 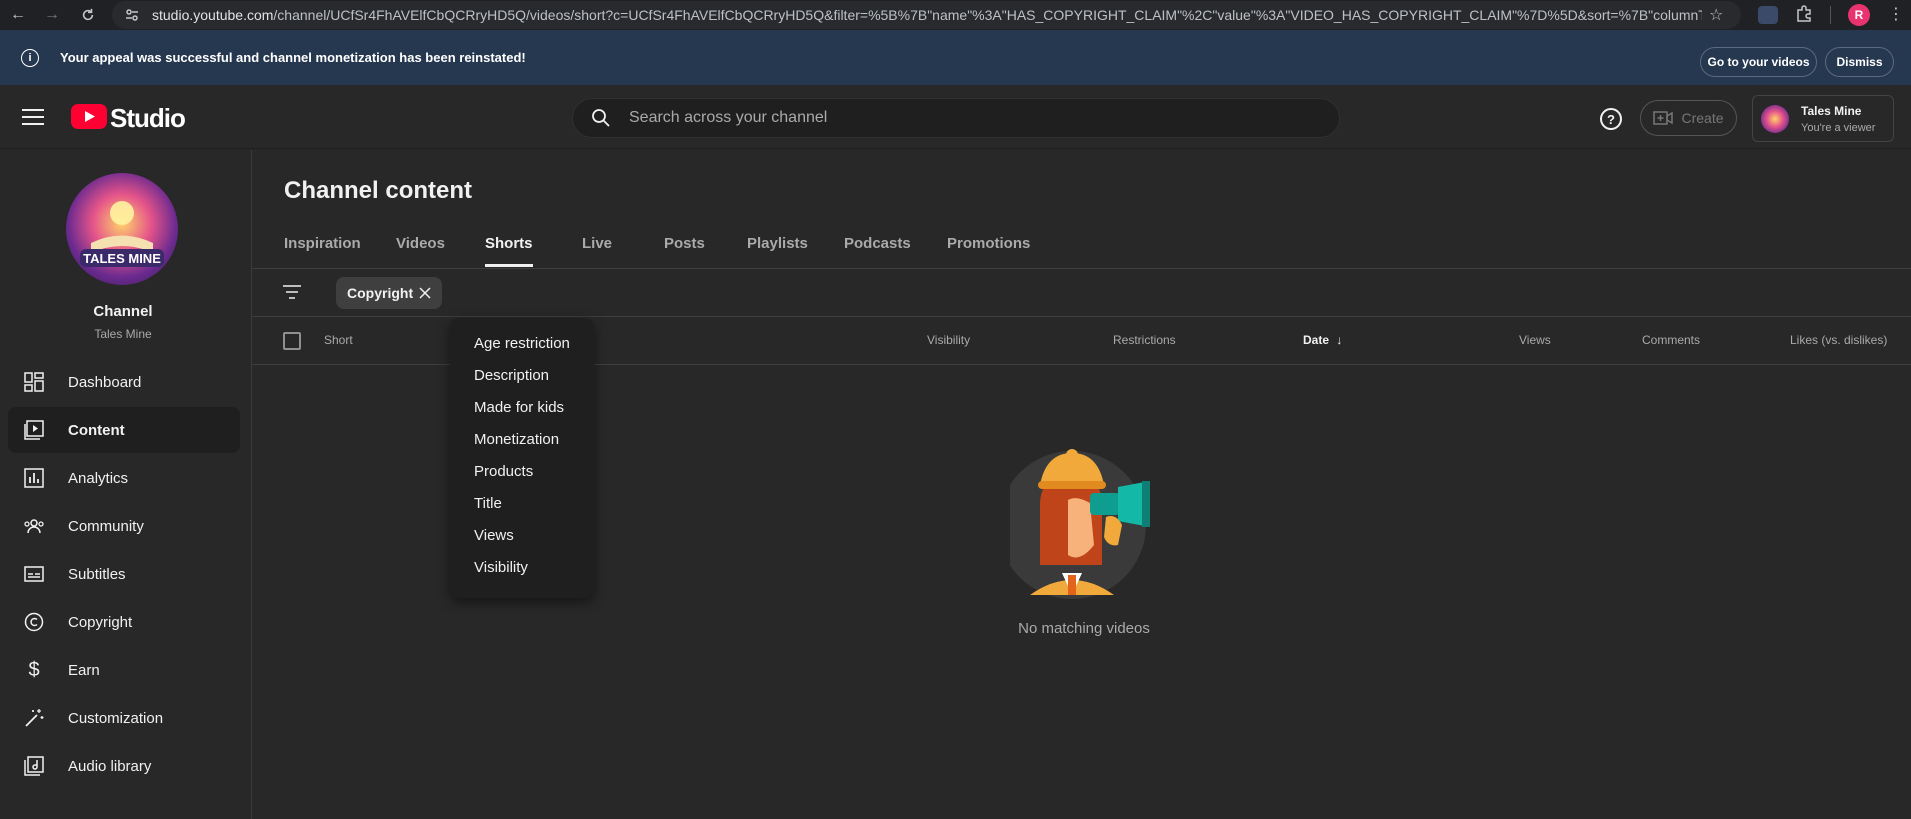 I want to click on account-name: Tales Mine, so click(x=1831, y=111).